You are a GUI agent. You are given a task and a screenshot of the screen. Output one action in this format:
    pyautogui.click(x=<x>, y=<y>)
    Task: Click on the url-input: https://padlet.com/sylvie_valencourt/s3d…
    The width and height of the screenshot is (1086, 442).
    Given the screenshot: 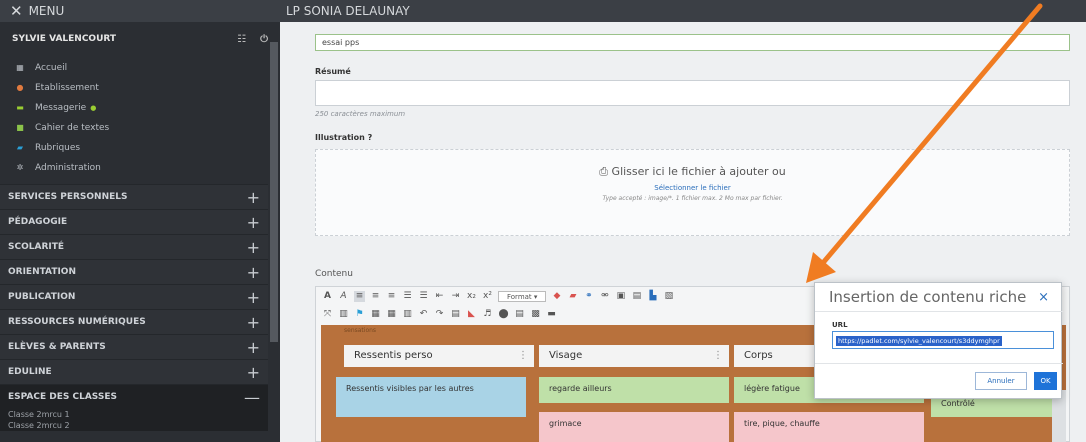 What is the action you would take?
    pyautogui.click(x=943, y=340)
    